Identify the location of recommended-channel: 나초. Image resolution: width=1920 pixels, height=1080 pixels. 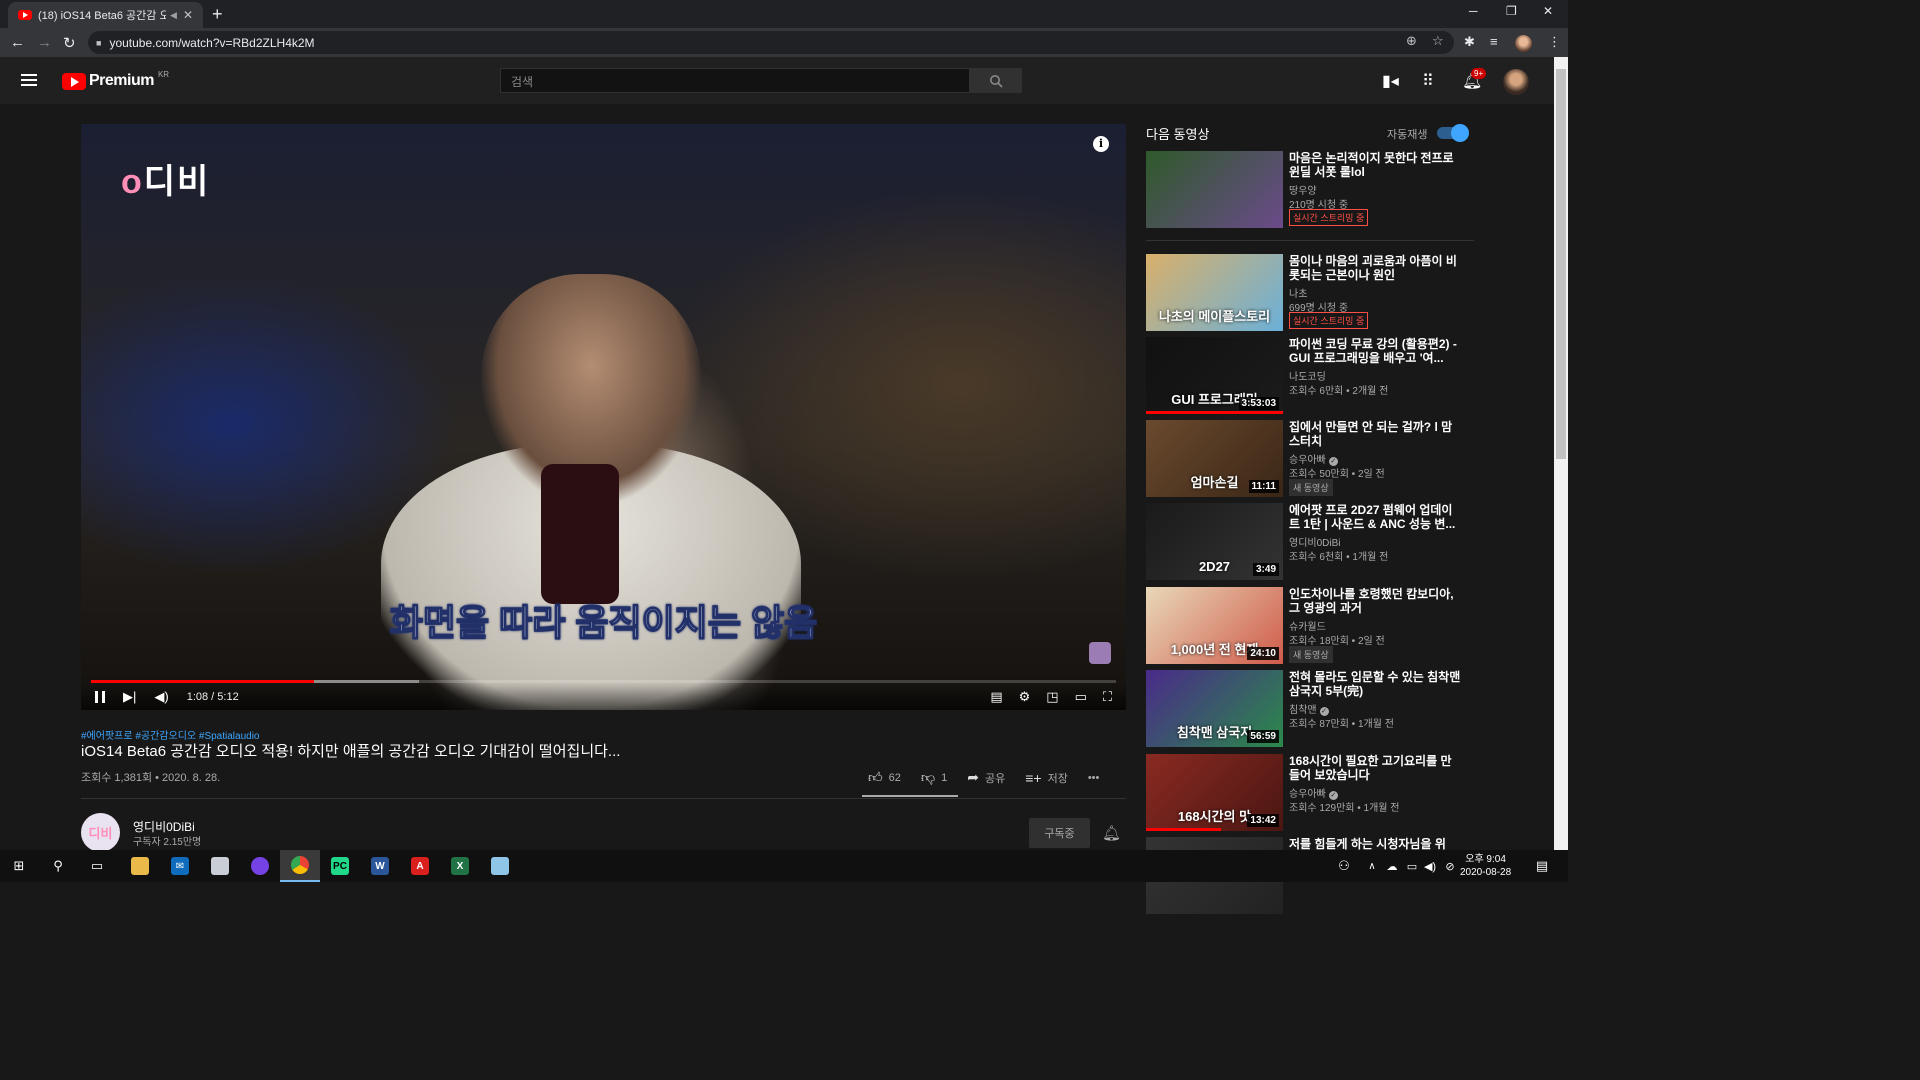
(1298, 292).